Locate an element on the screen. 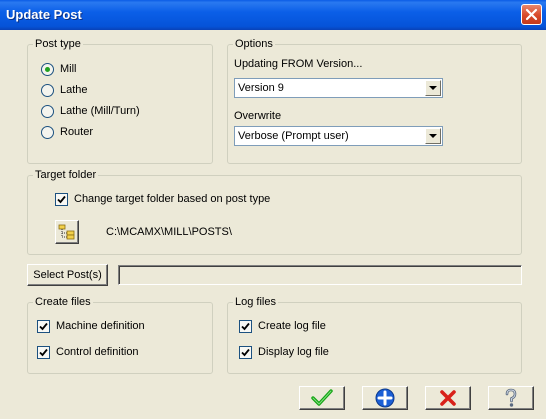  radio-router-label: Router is located at coordinates (77, 132).